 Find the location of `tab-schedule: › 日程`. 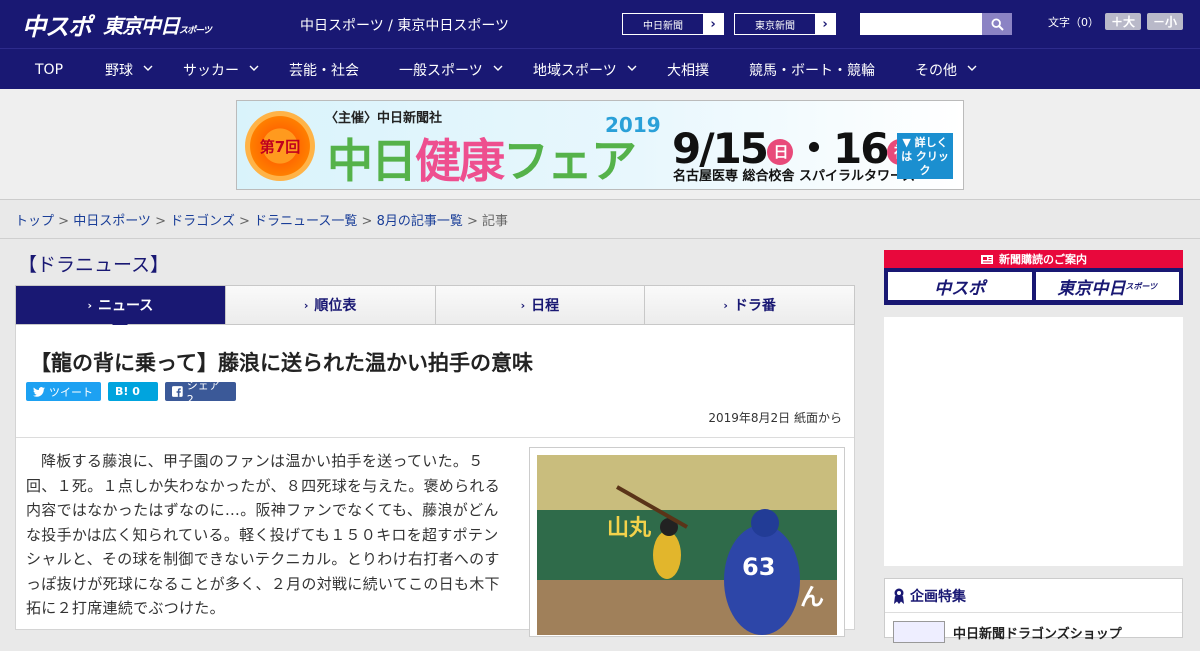

tab-schedule: › 日程 is located at coordinates (540, 305).